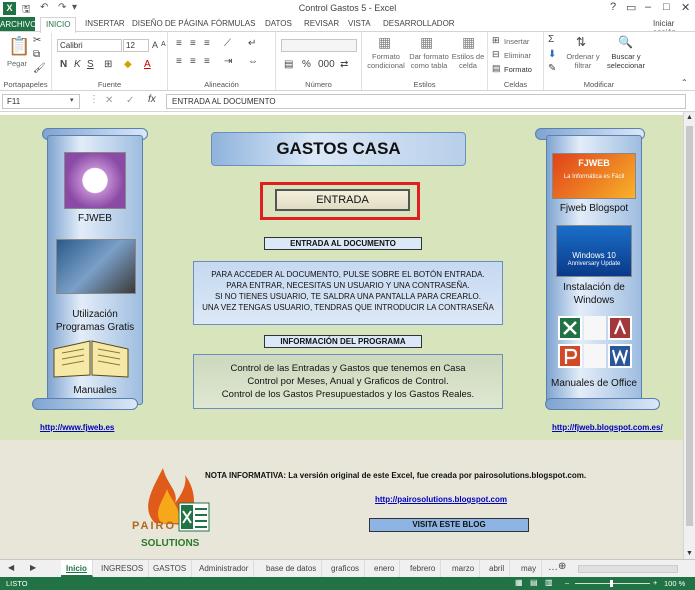 The image size is (695, 590). Describe the element at coordinates (105, 23) in the screenshot. I see `tab-insertar: INSERTAR` at that location.